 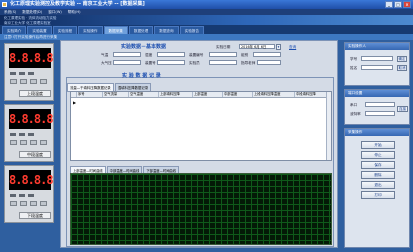 What do you see at coordinates (206, 20) in the screenshot?
I see `header-banner: 化工原理实验 · 流体流动阻力实验 南京工业大学 化工原理实验室` at bounding box center [206, 20].